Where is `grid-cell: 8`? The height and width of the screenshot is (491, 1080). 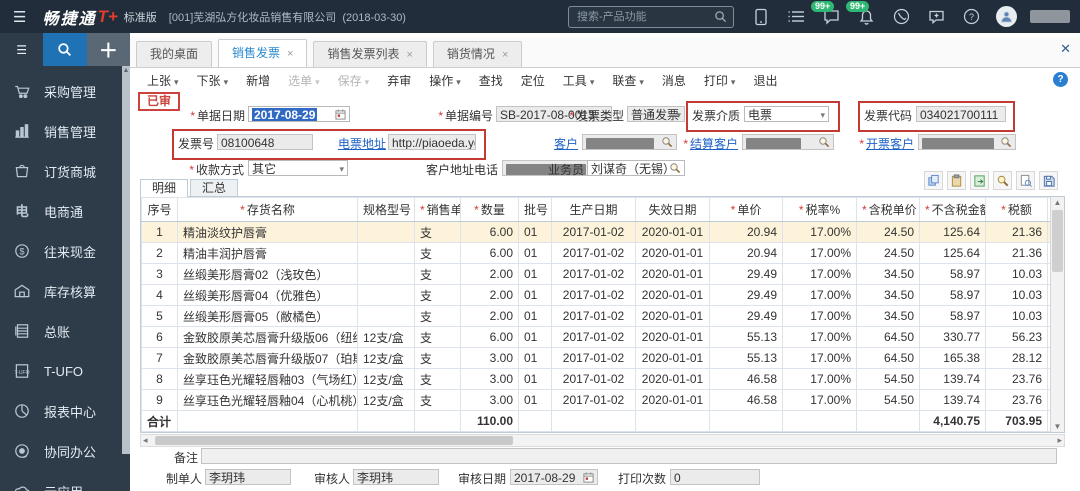 grid-cell: 8 is located at coordinates (159, 379).